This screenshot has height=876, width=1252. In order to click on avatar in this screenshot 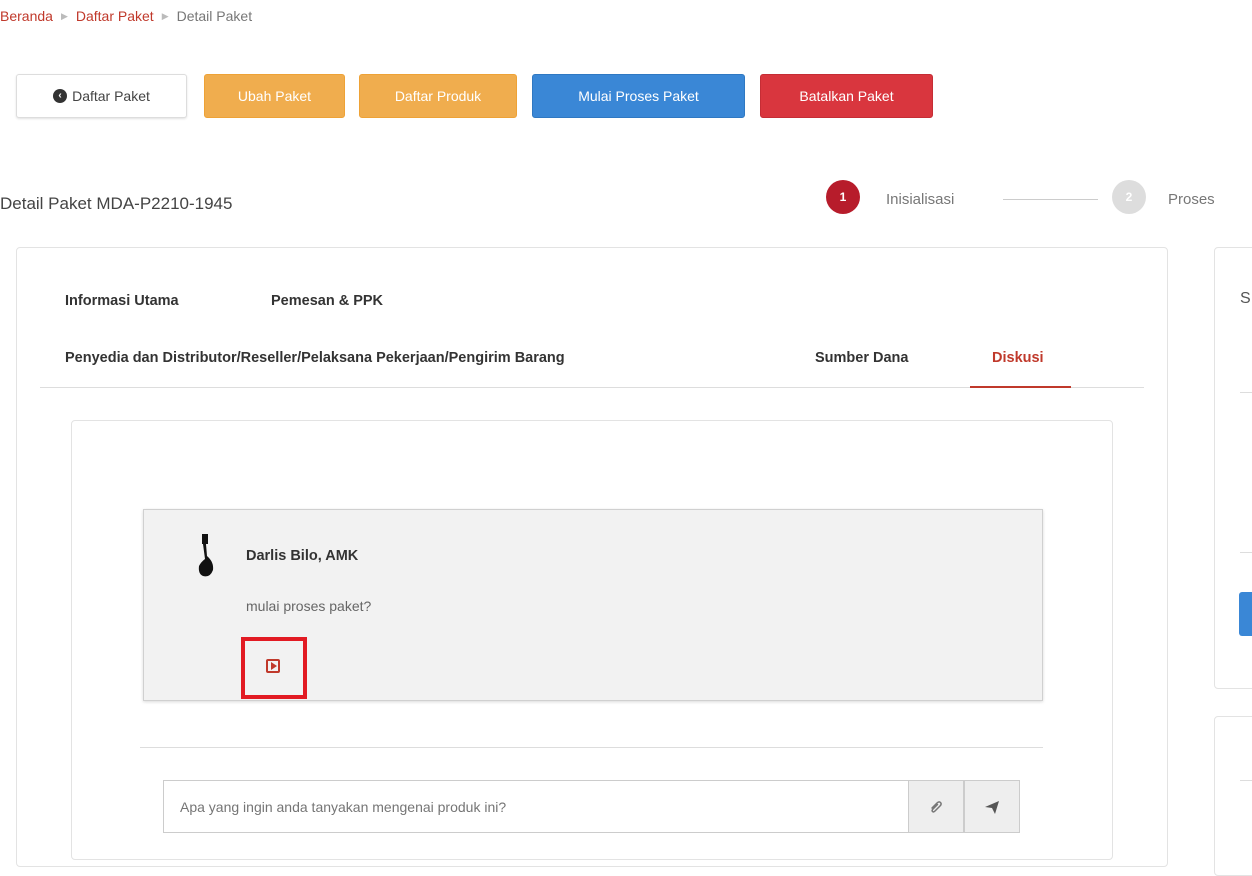, I will do `click(206, 555)`.